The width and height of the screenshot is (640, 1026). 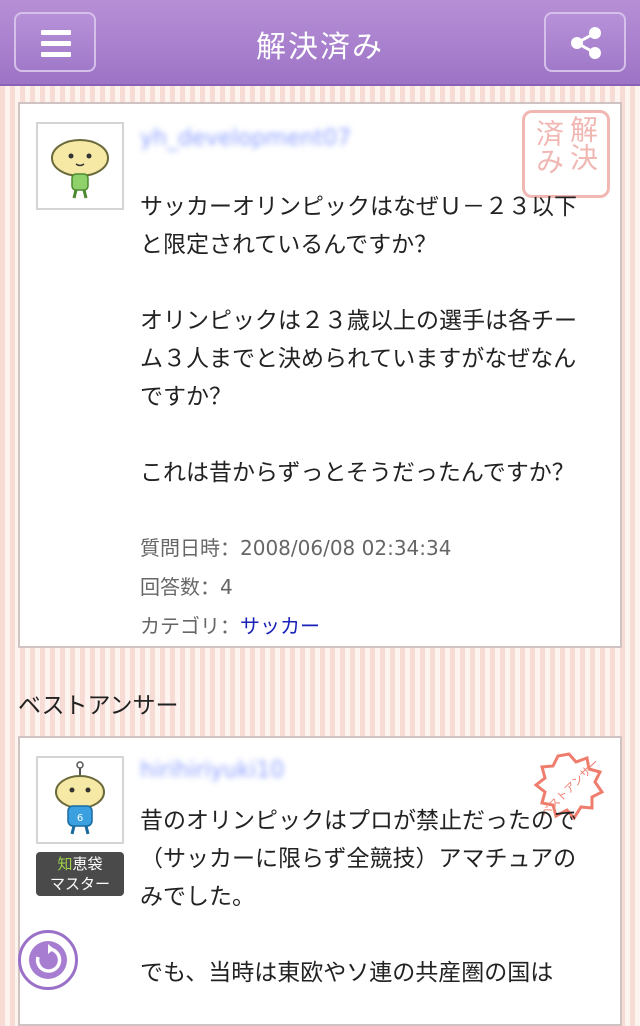 I want to click on solved-stamp-text-2: 済み, so click(x=548, y=147).